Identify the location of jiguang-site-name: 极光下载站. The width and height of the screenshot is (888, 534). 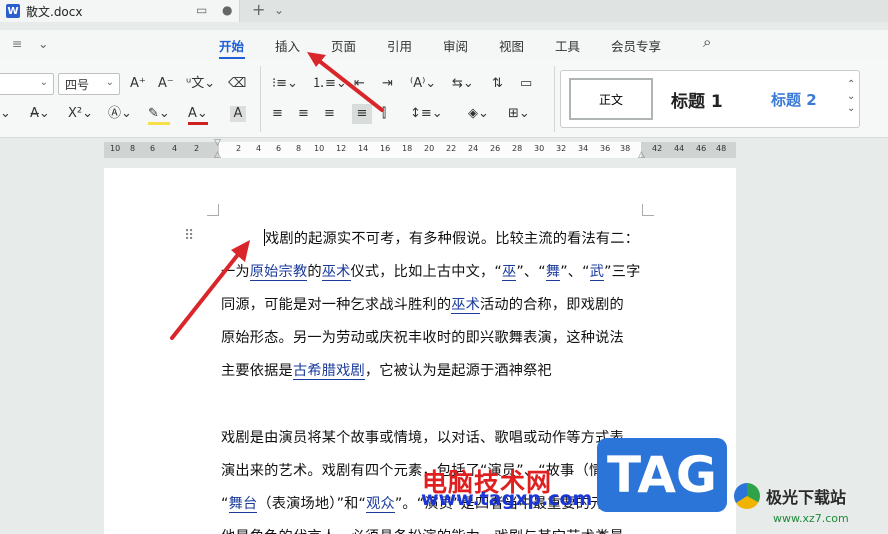
(806, 497).